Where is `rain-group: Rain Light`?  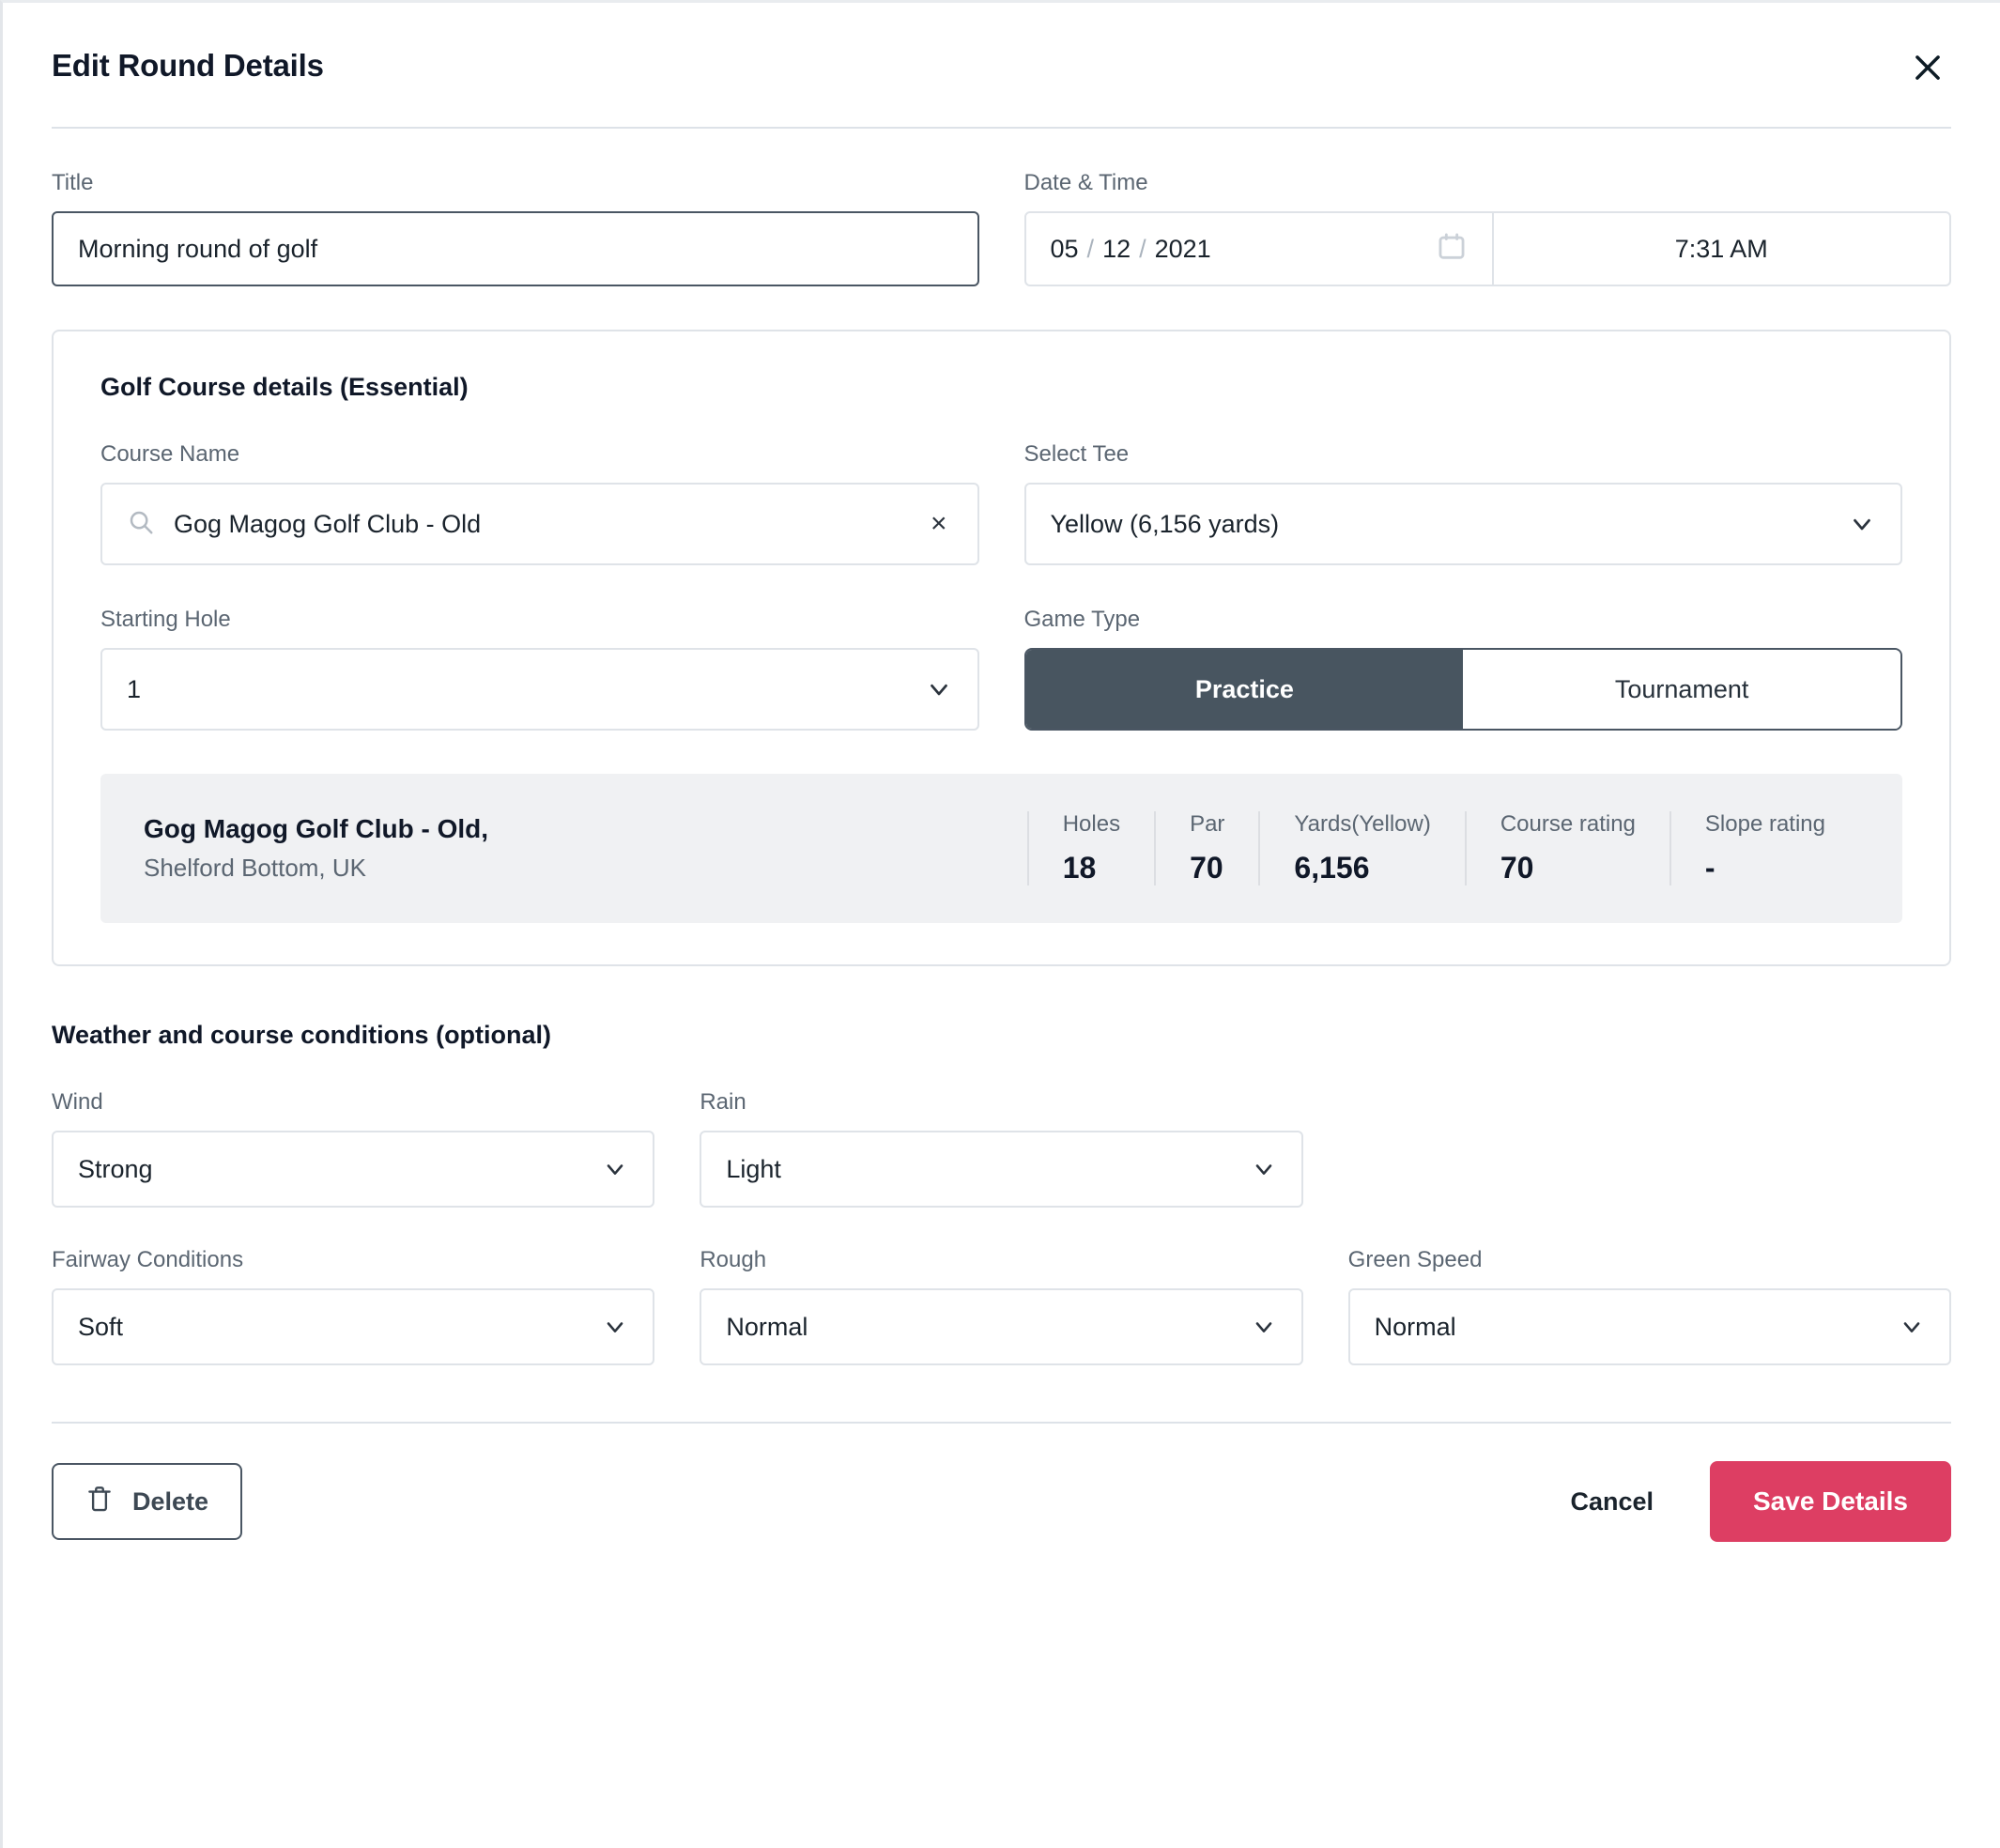
rain-group: Rain Light is located at coordinates (1001, 1148).